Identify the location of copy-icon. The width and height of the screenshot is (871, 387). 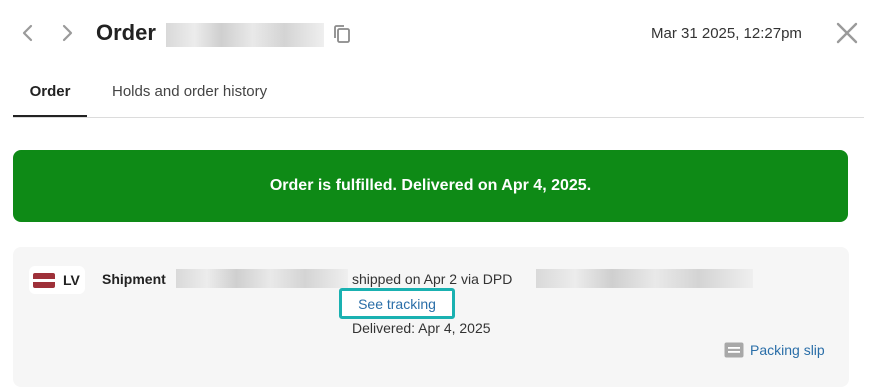
(342, 34).